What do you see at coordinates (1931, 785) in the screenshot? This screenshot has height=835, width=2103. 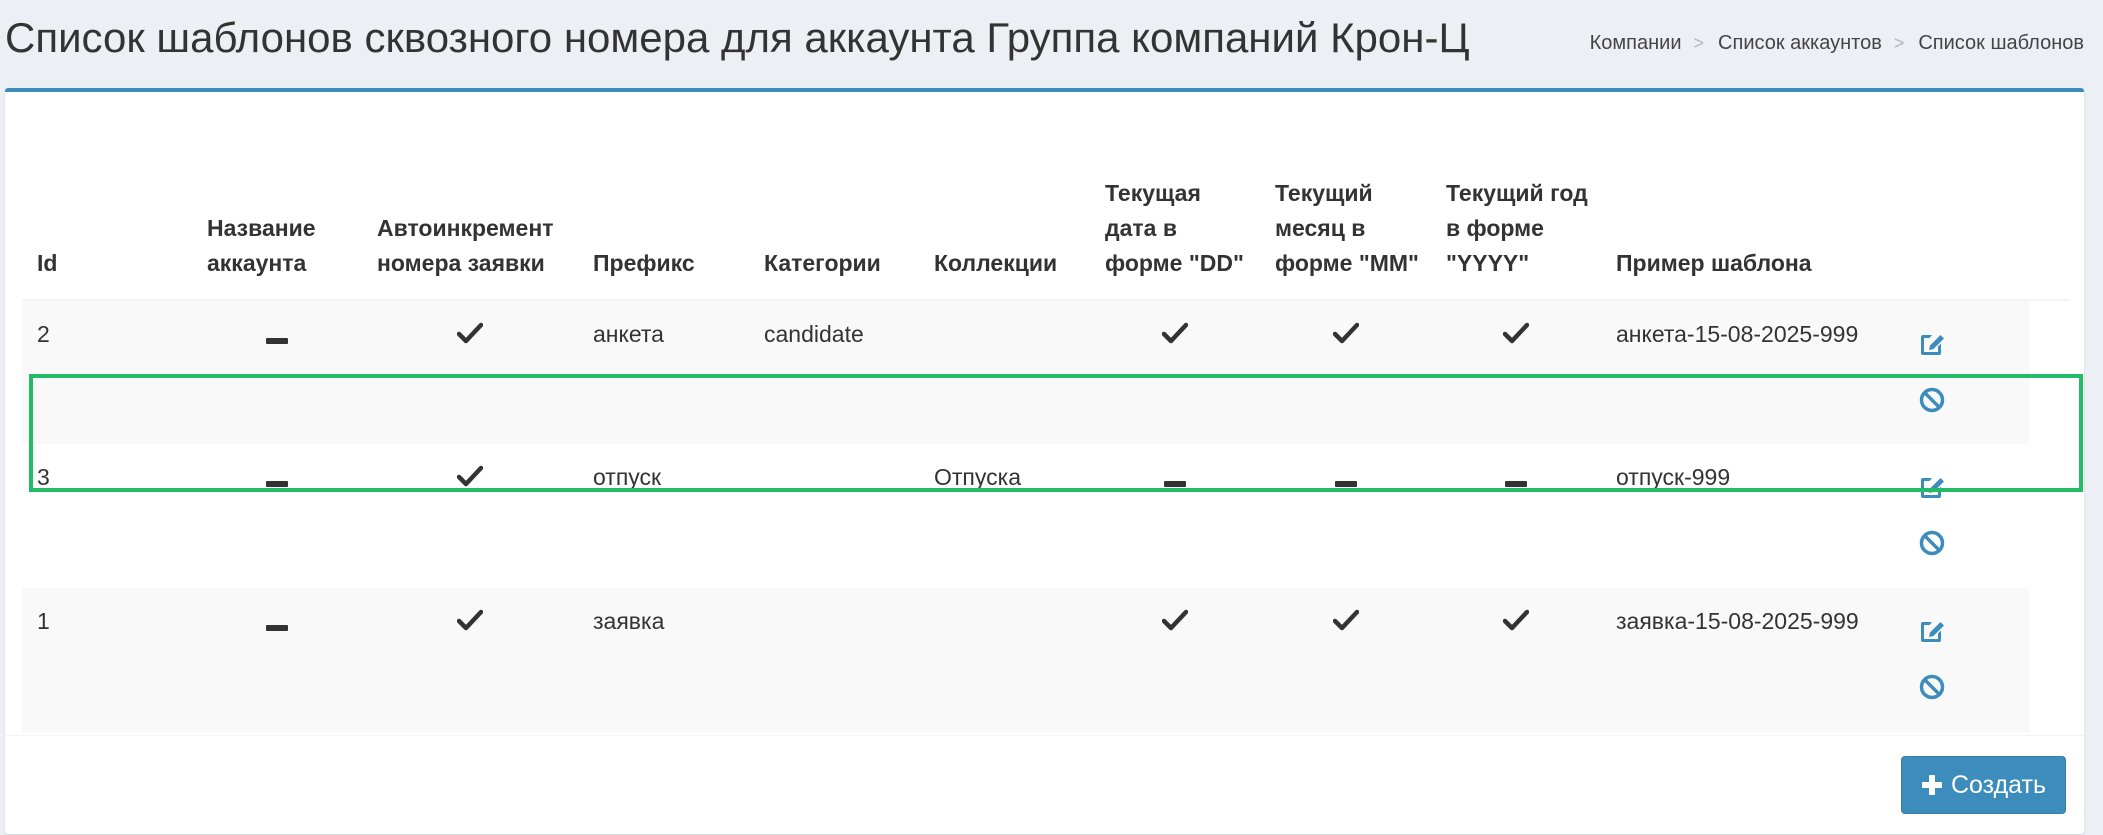 I see `plus-icon` at bounding box center [1931, 785].